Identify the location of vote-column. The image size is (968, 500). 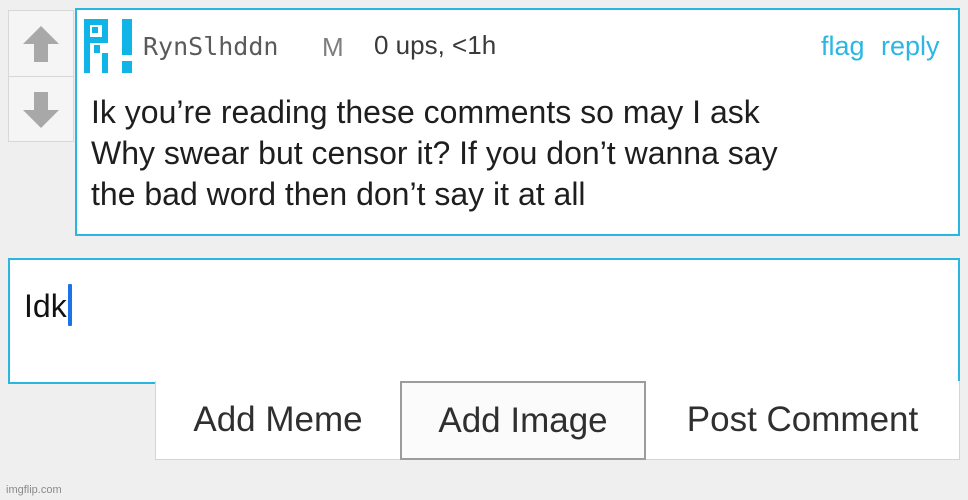
(41, 76).